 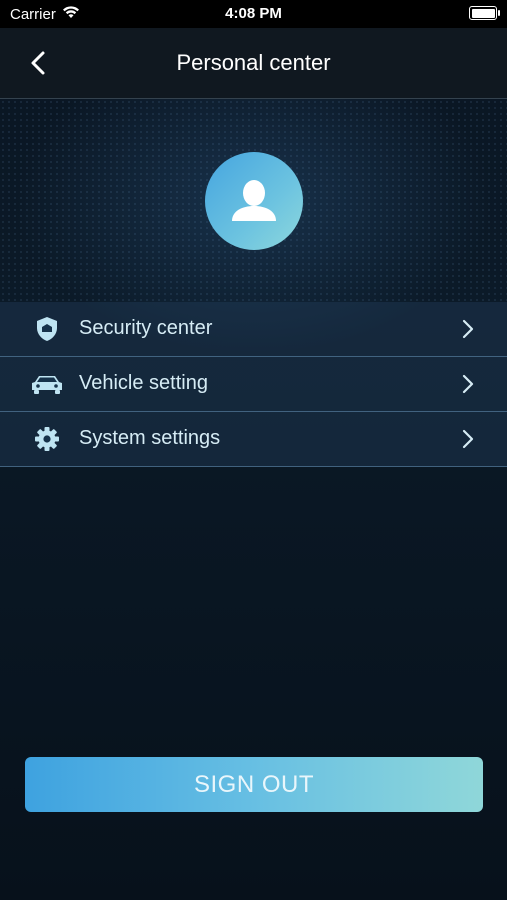 What do you see at coordinates (253, 439) in the screenshot?
I see `menu-item-system-settings: System settings` at bounding box center [253, 439].